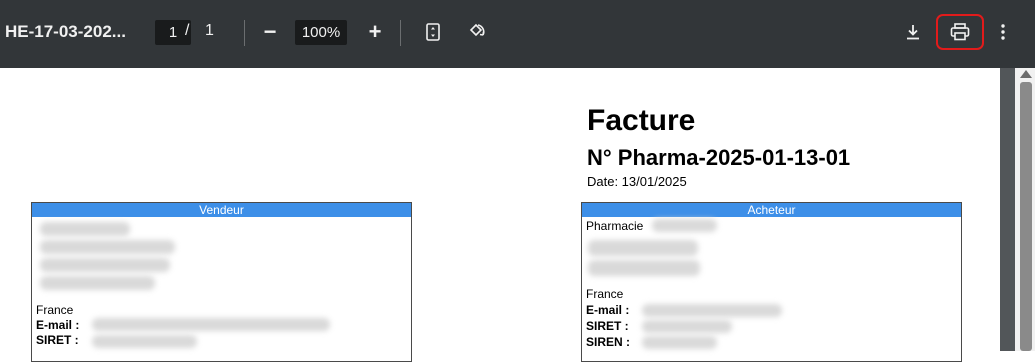 This screenshot has height=362, width=1035. I want to click on zoom-out-button: −, so click(270, 32).